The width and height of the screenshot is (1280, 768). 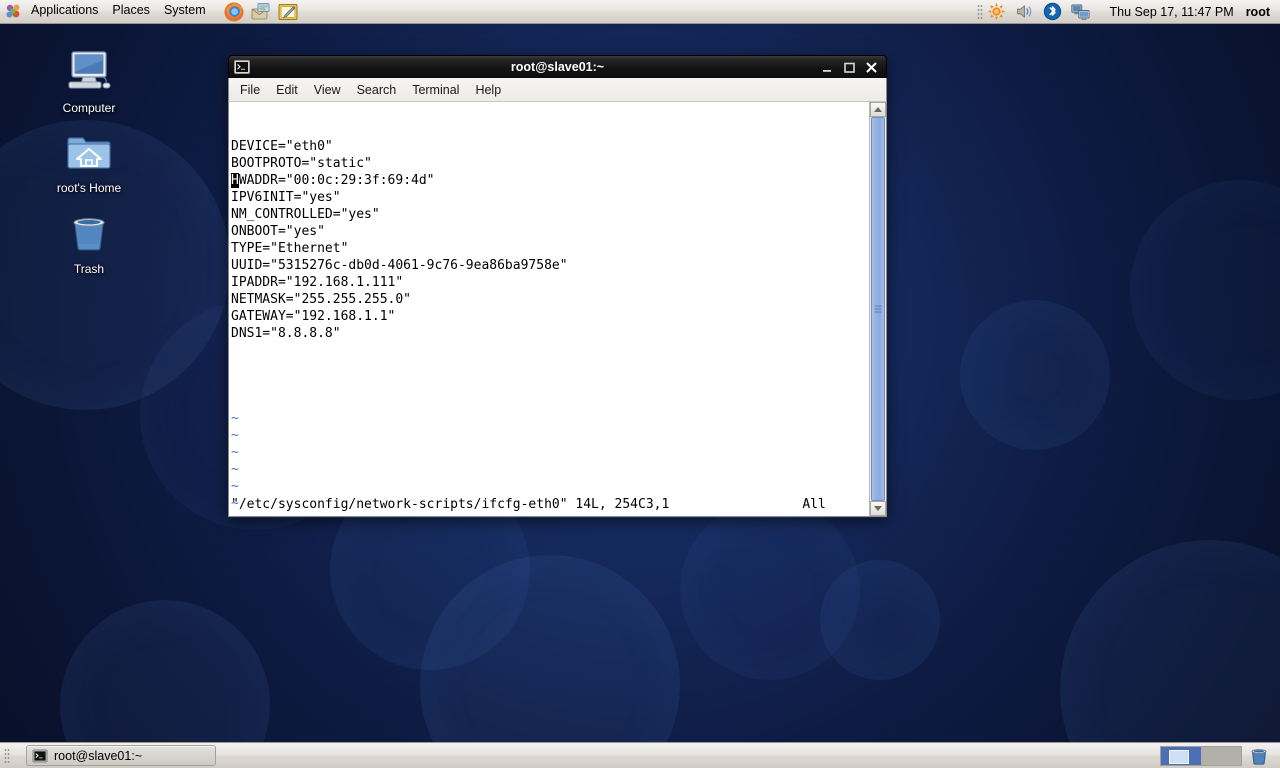 I want to click on vim-buffer-line: NM_CONTROLLED="yes", so click(x=305, y=214).